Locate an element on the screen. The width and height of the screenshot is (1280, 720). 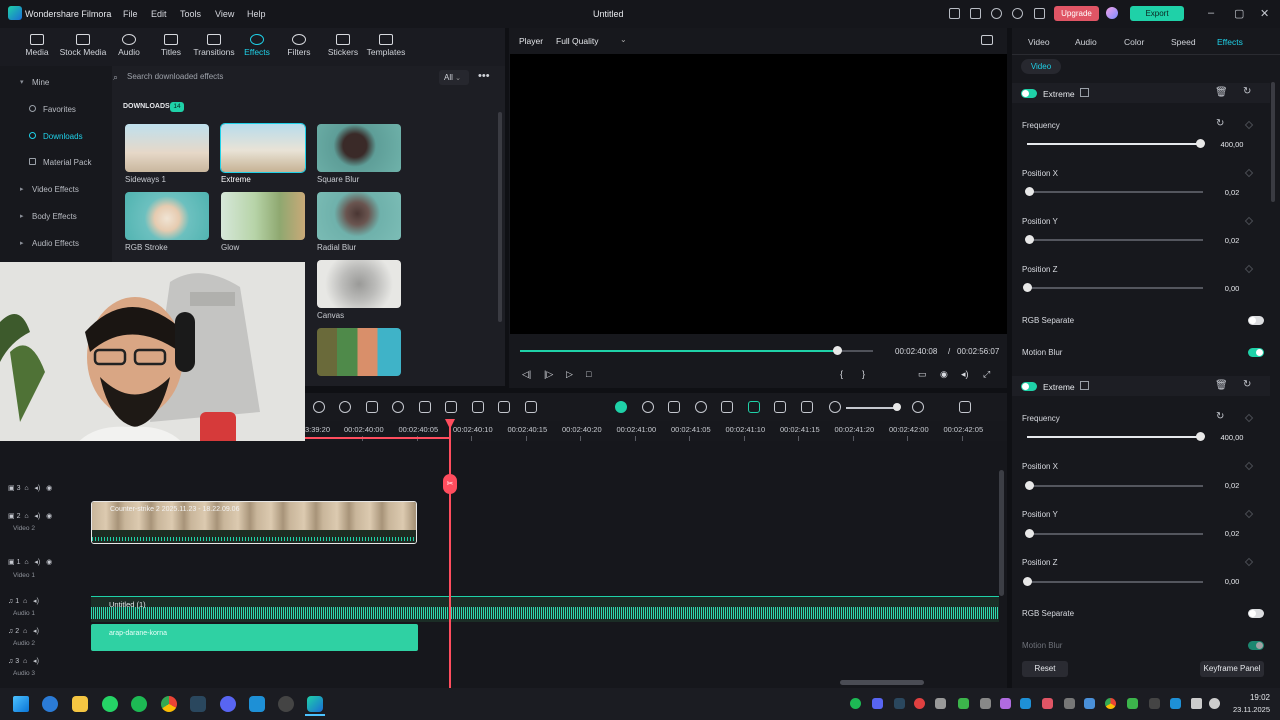
export-button: Export is located at coordinates (1157, 13).